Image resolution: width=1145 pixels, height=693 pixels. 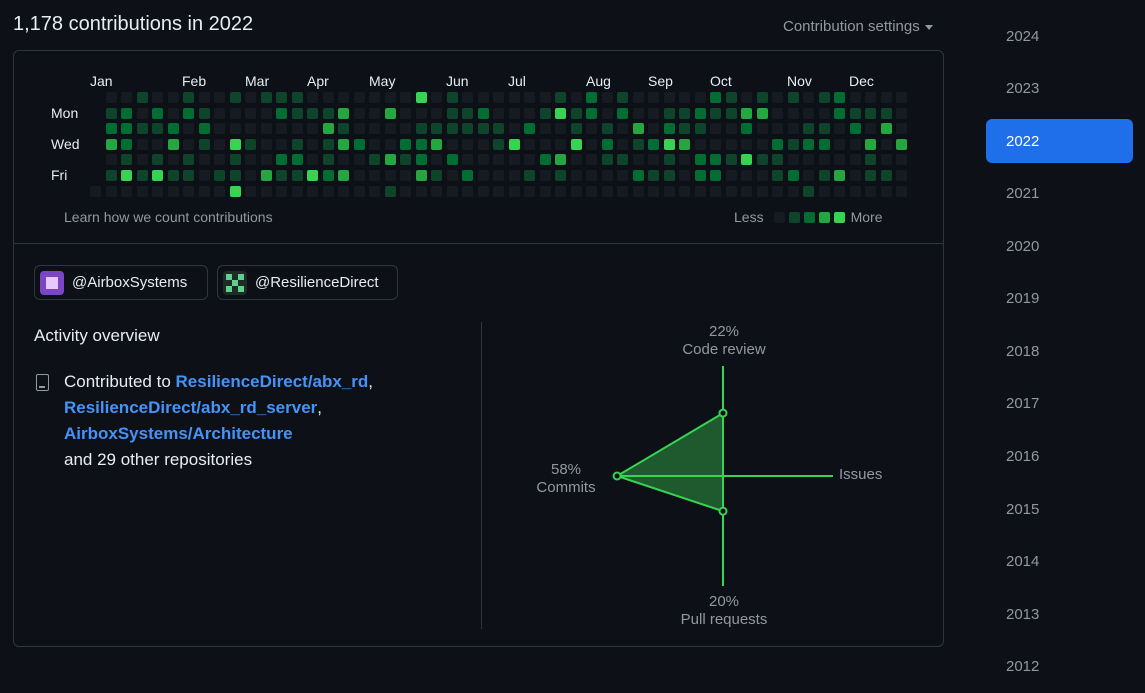 I want to click on pull-requests-axis-label: 20% Pull requests, so click(x=724, y=611).